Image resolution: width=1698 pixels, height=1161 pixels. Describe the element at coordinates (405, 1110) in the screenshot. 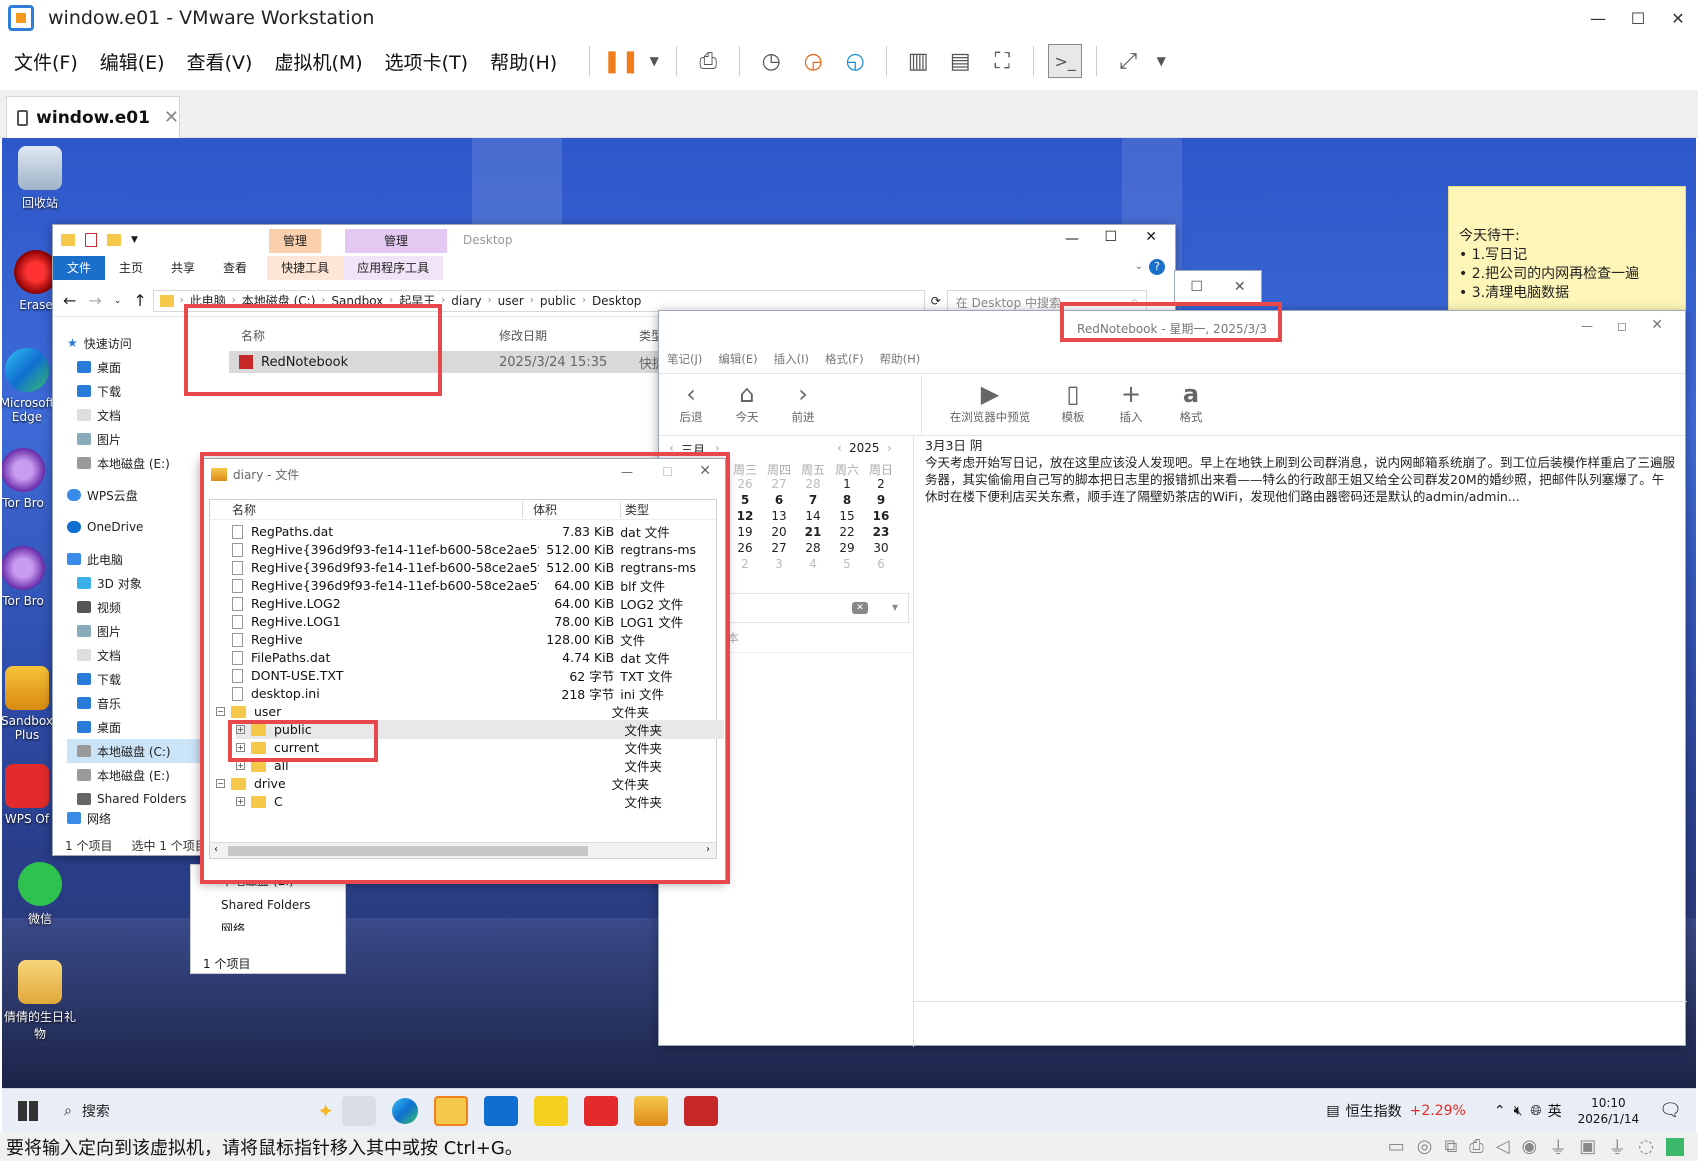

I see `edge-icon` at that location.